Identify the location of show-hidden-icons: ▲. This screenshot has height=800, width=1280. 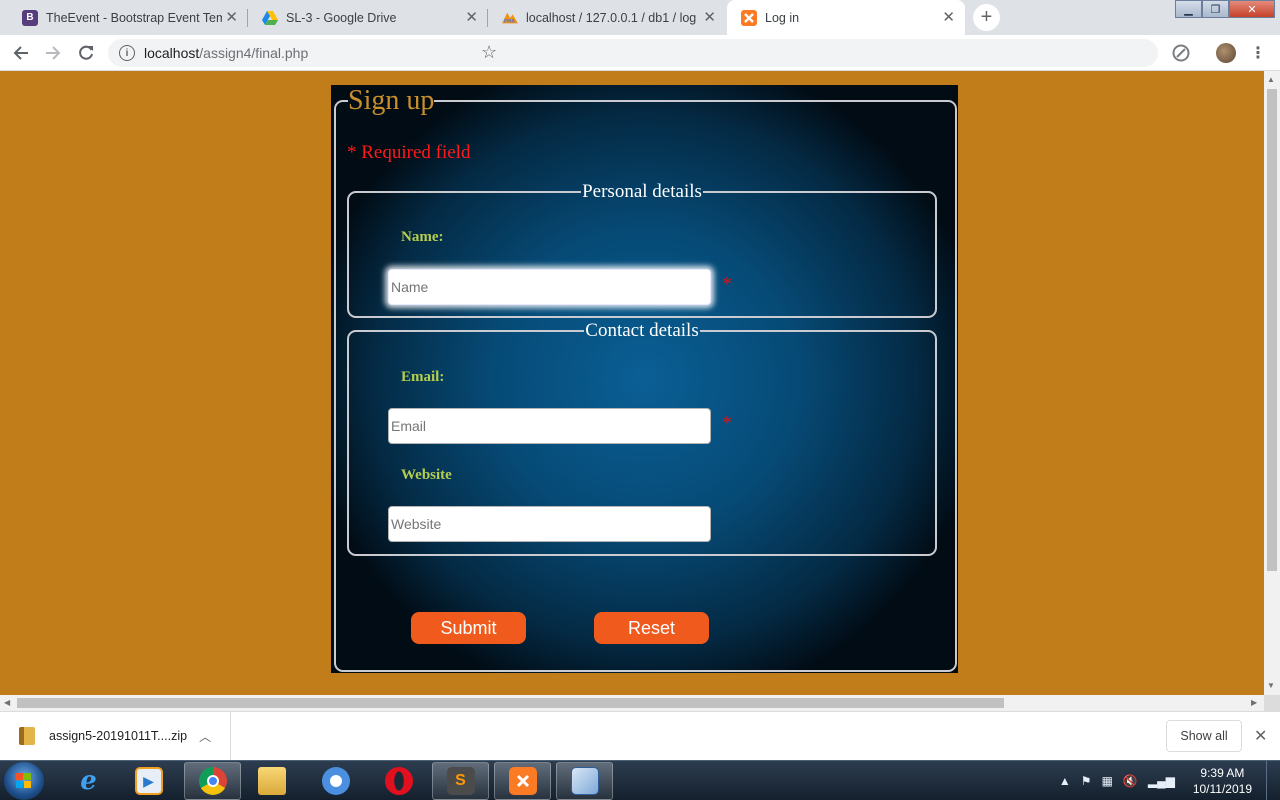
(1065, 781).